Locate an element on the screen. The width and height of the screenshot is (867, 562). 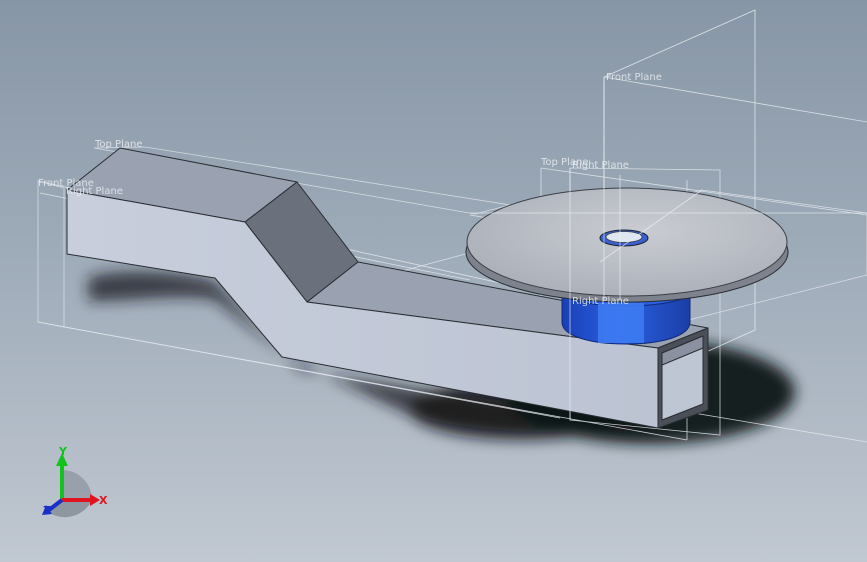
label-right-plane-left: Right Plane is located at coordinates (94, 191).